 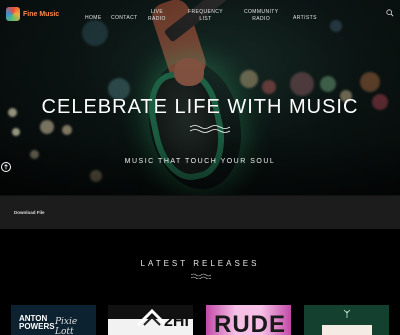 I want to click on download-bar: Download File, so click(x=200, y=212).